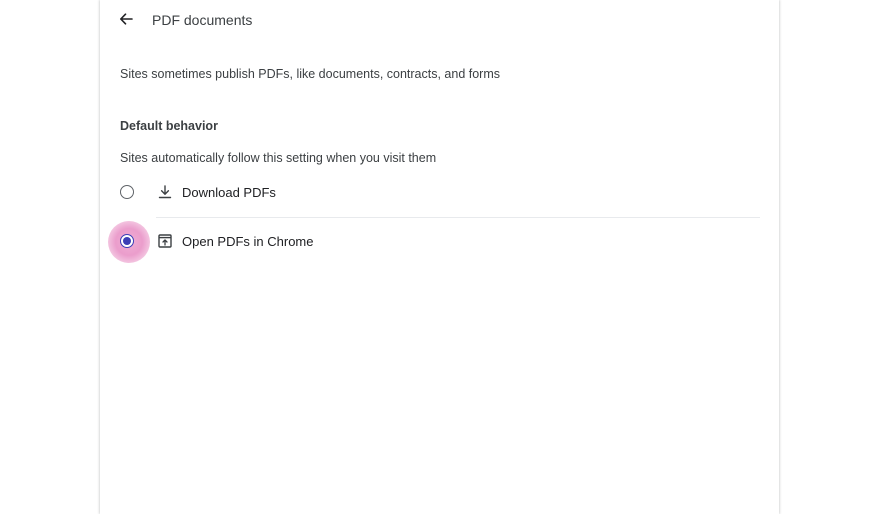 This screenshot has height=514, width=879. Describe the element at coordinates (248, 241) in the screenshot. I see `open-pdfs-in-chrome-label: Open PDFs in Chrome` at that location.